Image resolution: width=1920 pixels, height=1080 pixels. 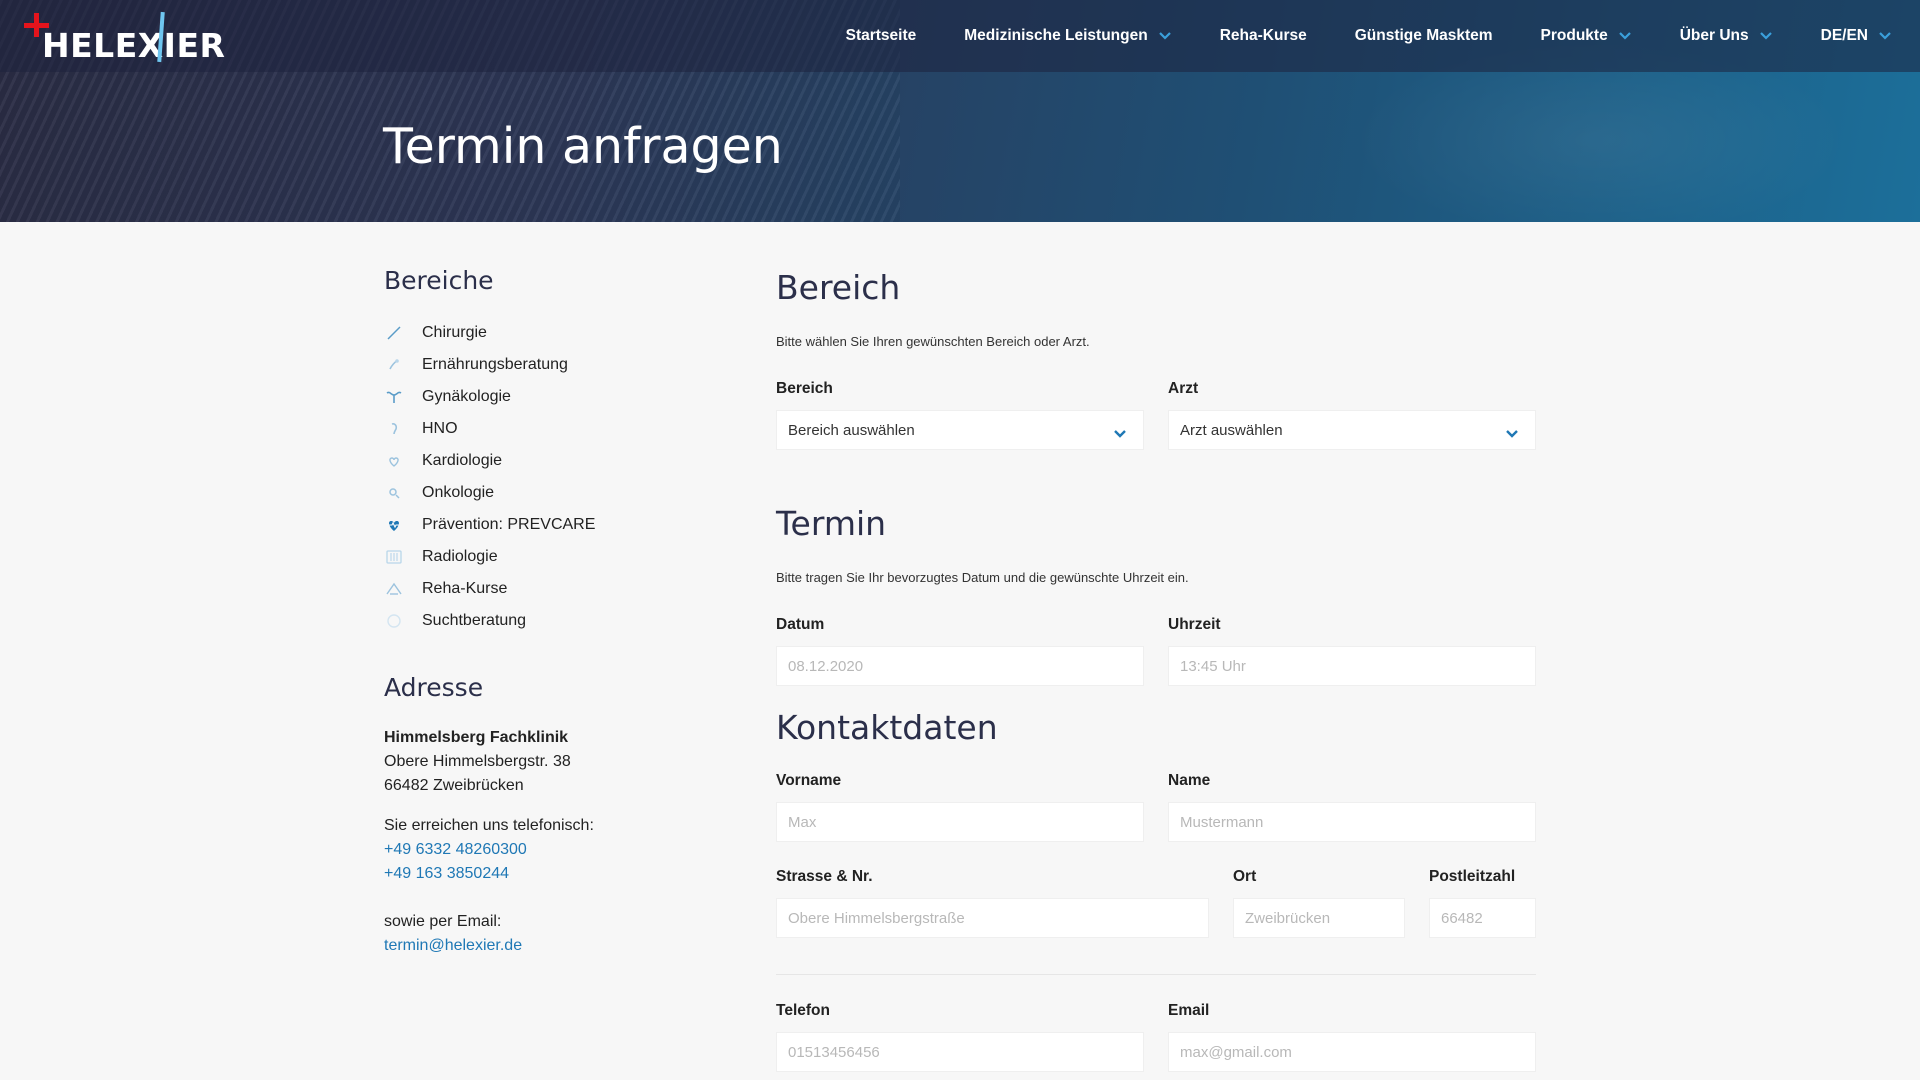 I want to click on ort-placeholder: Zweibrücken, so click(x=1288, y=918).